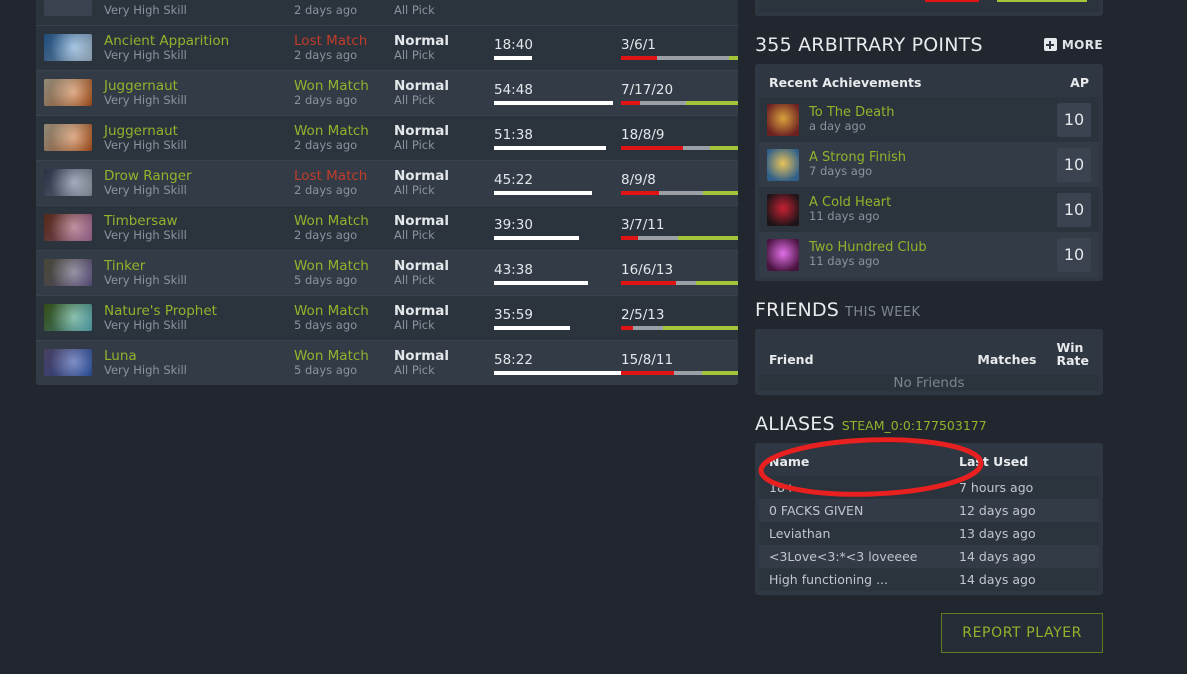 The height and width of the screenshot is (674, 1187). What do you see at coordinates (933, 203) in the screenshot?
I see `achievement-name: A Cold Heart` at bounding box center [933, 203].